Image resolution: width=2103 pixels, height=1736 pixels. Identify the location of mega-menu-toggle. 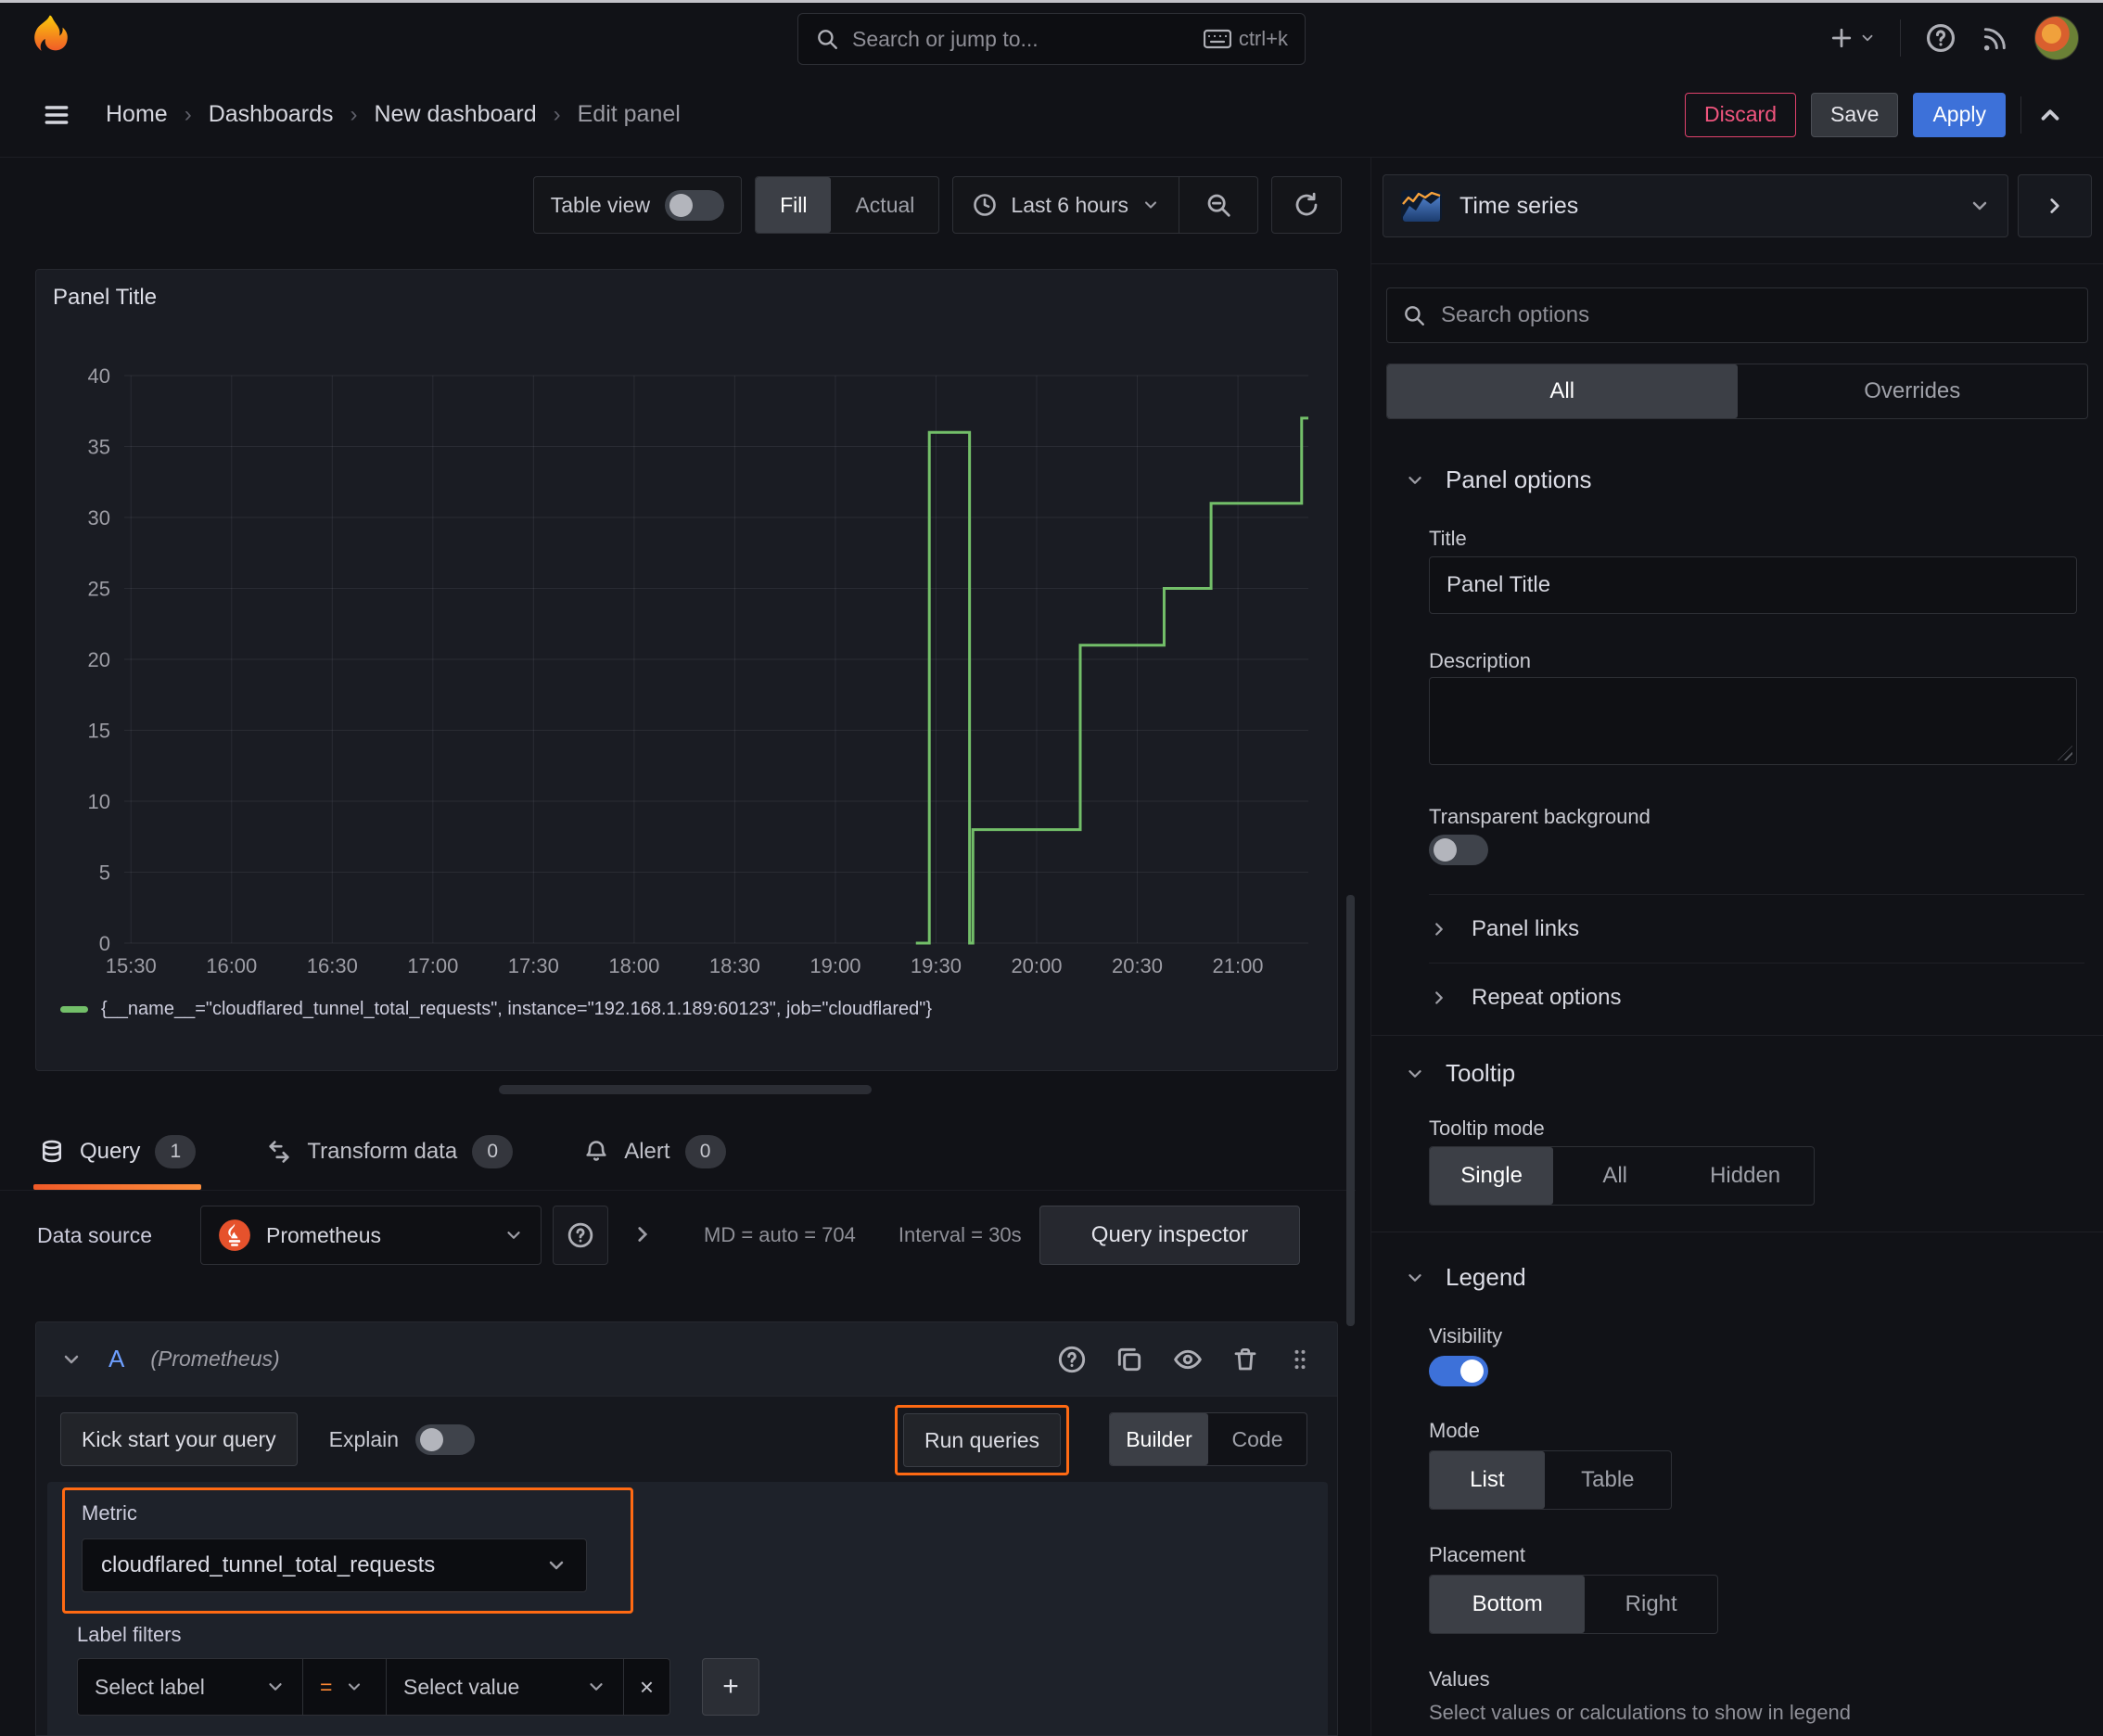
(56, 115).